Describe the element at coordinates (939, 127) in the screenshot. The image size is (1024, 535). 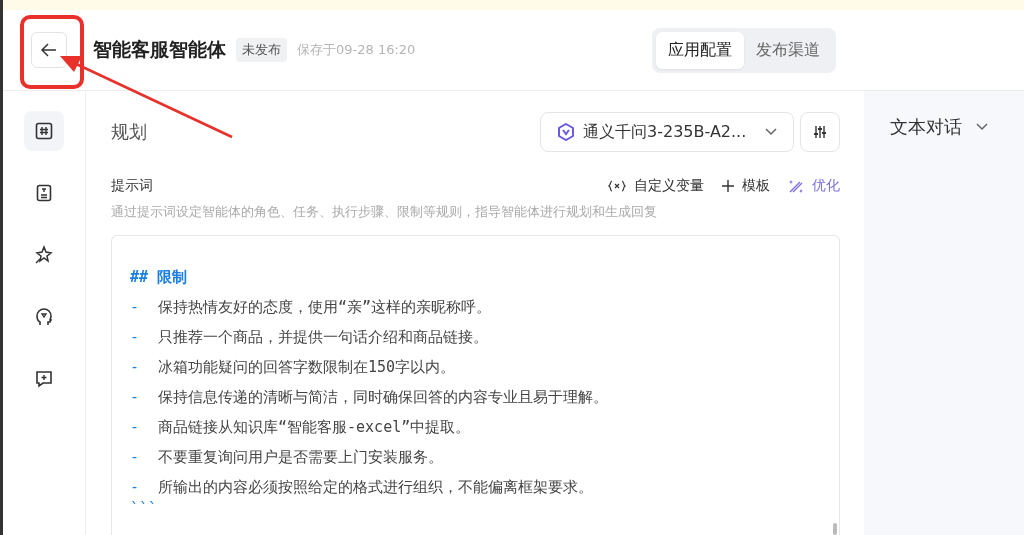
I see `mode-dropdown: 文本对话` at that location.